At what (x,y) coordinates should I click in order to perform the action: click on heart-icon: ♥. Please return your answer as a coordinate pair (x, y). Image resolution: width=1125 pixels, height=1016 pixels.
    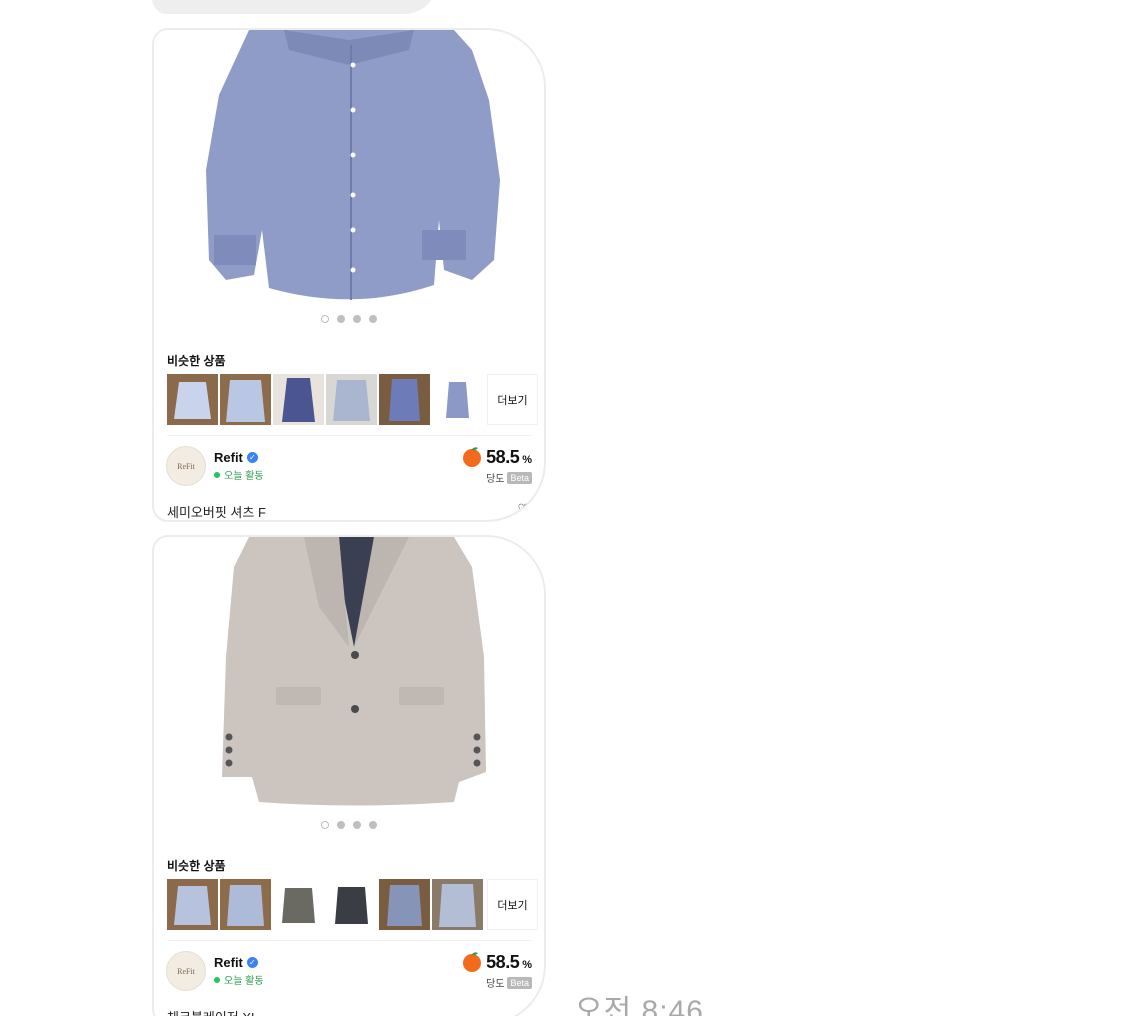
    Looking at the image, I should click on (526, 1011).